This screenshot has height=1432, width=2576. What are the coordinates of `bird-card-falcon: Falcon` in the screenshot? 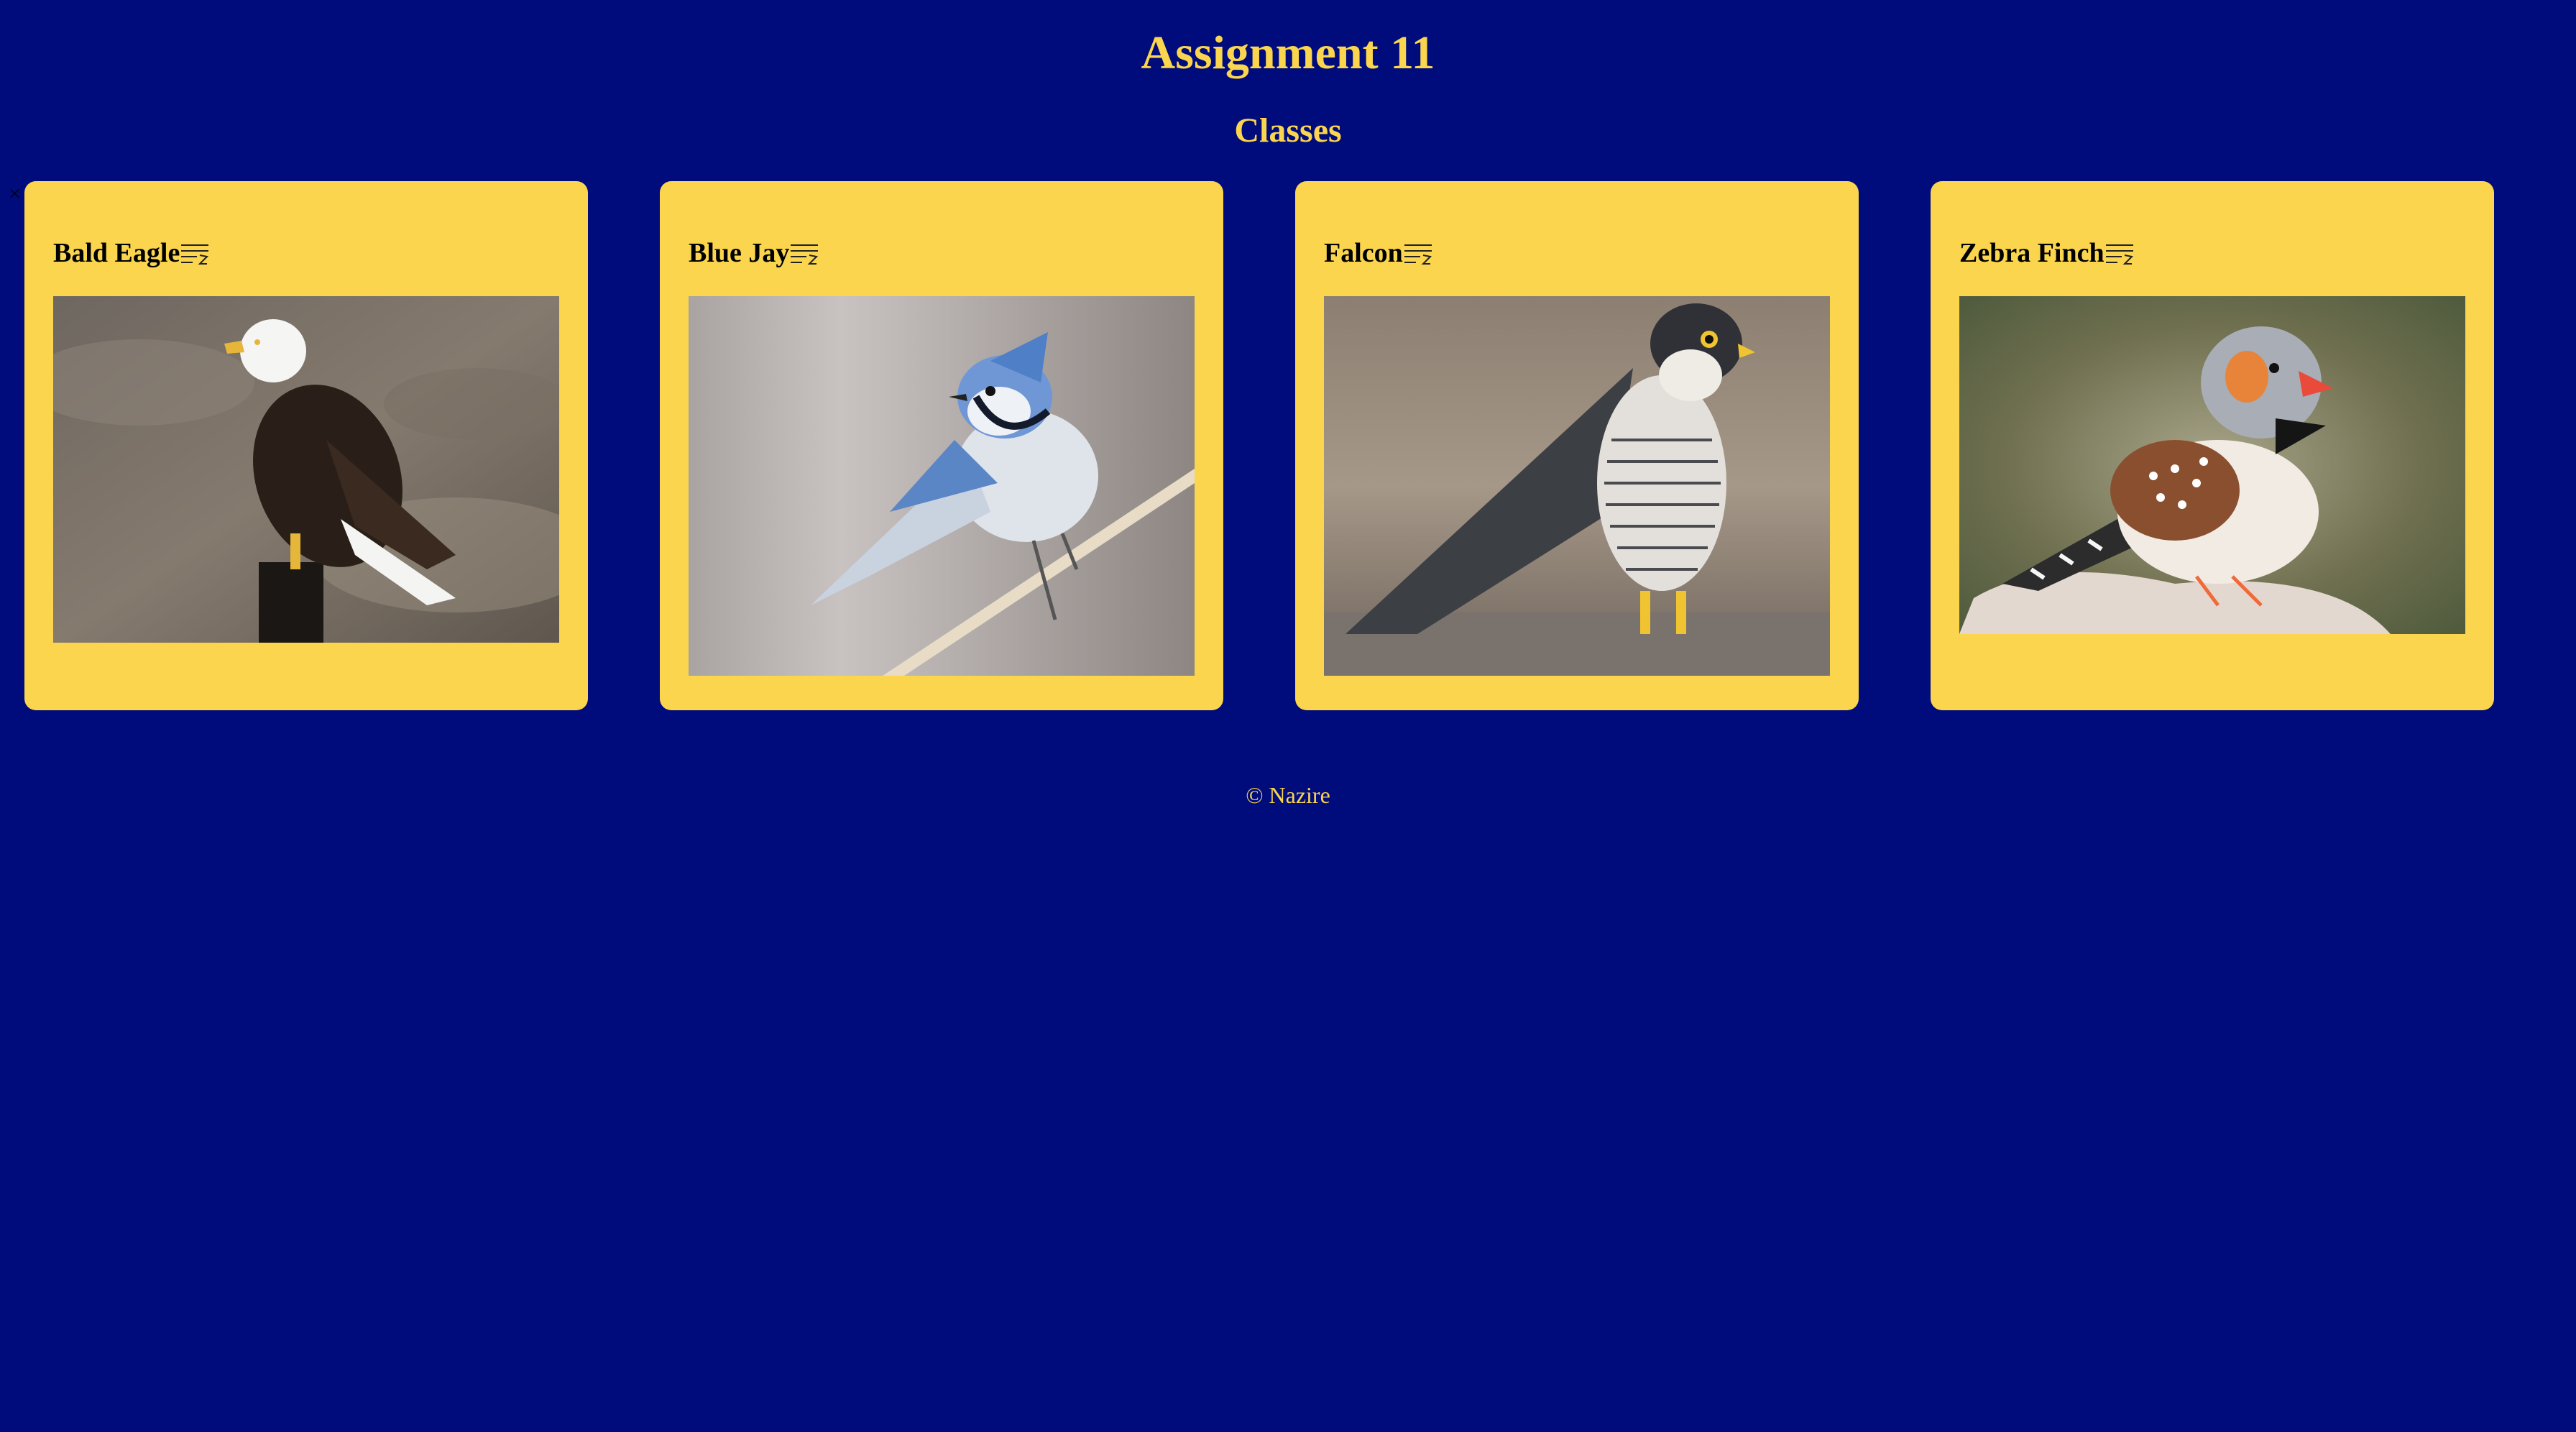 It's located at (1577, 445).